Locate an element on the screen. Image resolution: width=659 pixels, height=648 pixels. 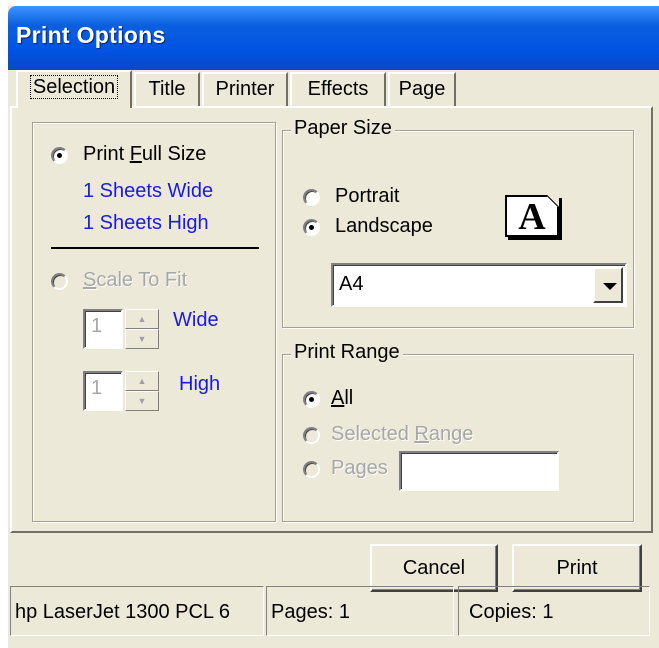
tab-printer: Printer is located at coordinates (245, 89).